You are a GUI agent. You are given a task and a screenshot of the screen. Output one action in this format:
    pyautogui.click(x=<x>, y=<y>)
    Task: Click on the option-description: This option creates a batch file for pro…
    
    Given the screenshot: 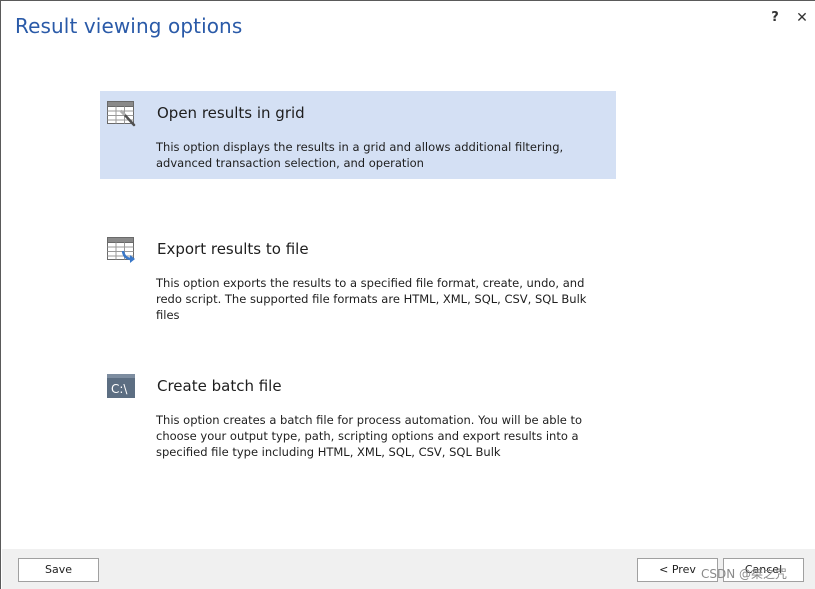 What is the action you would take?
    pyautogui.click(x=369, y=436)
    